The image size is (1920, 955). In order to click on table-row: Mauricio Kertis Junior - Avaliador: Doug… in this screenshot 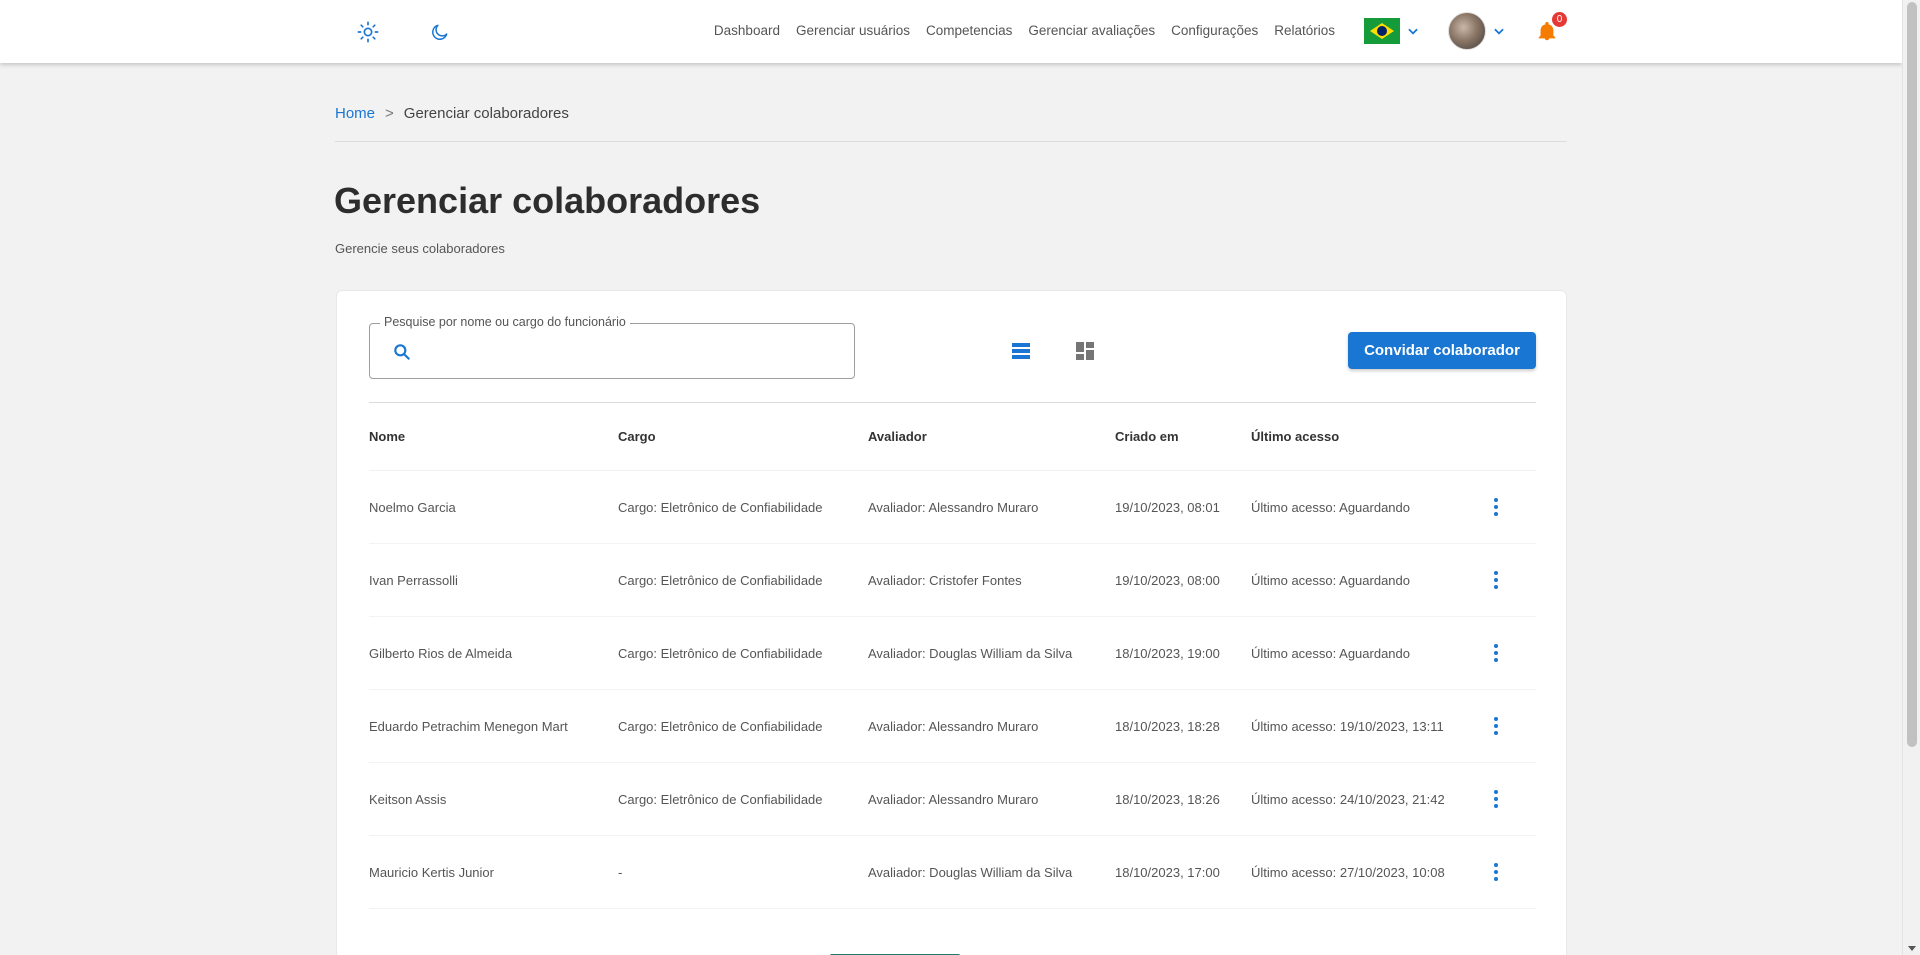, I will do `click(952, 872)`.